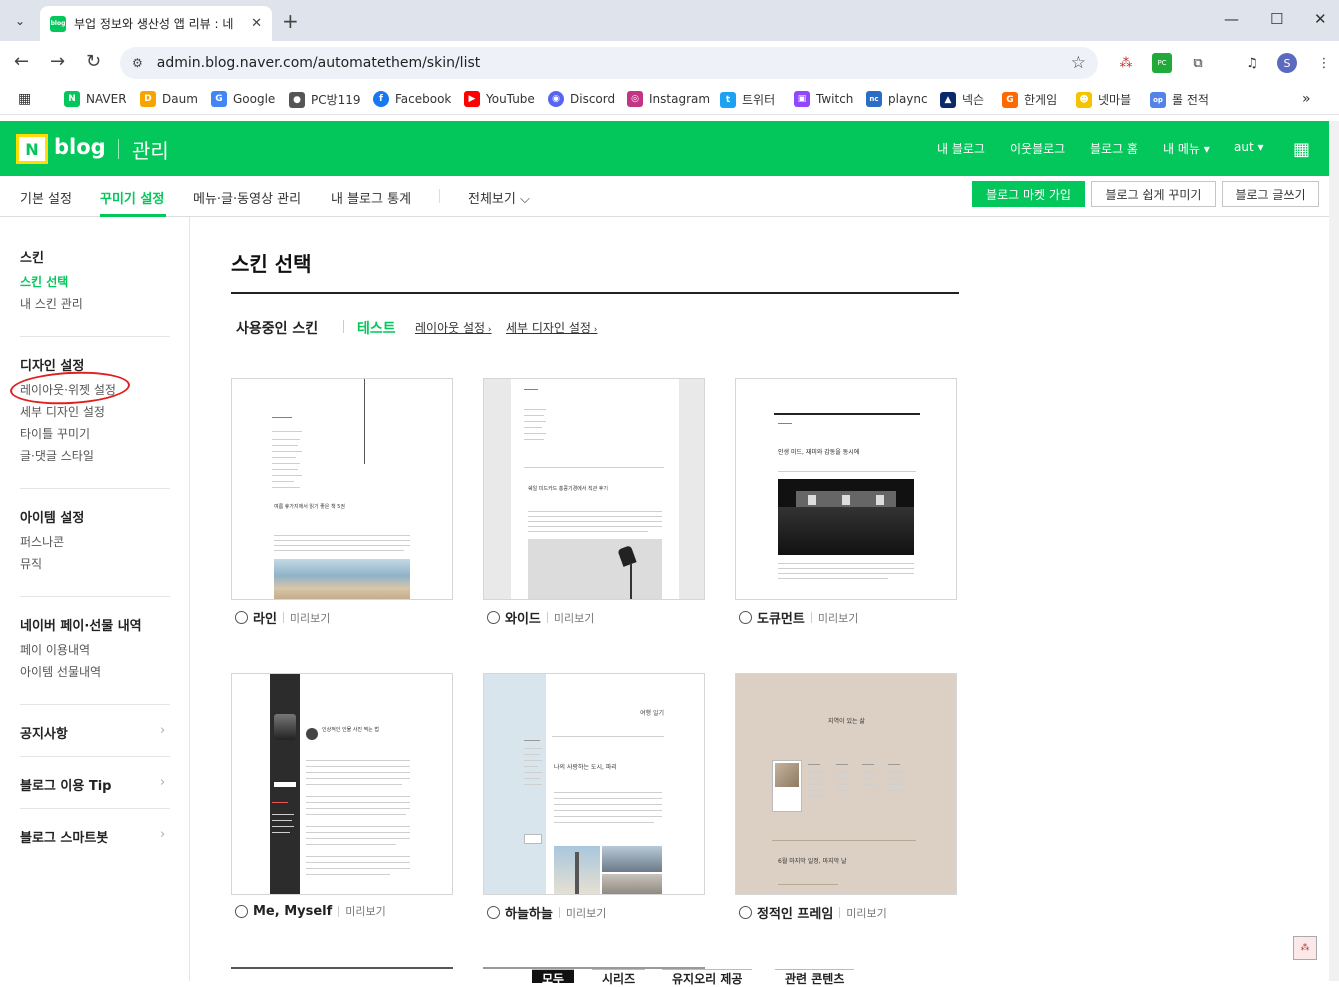 The width and height of the screenshot is (1339, 987). I want to click on header-my-blog: 내 블로그, so click(961, 148).